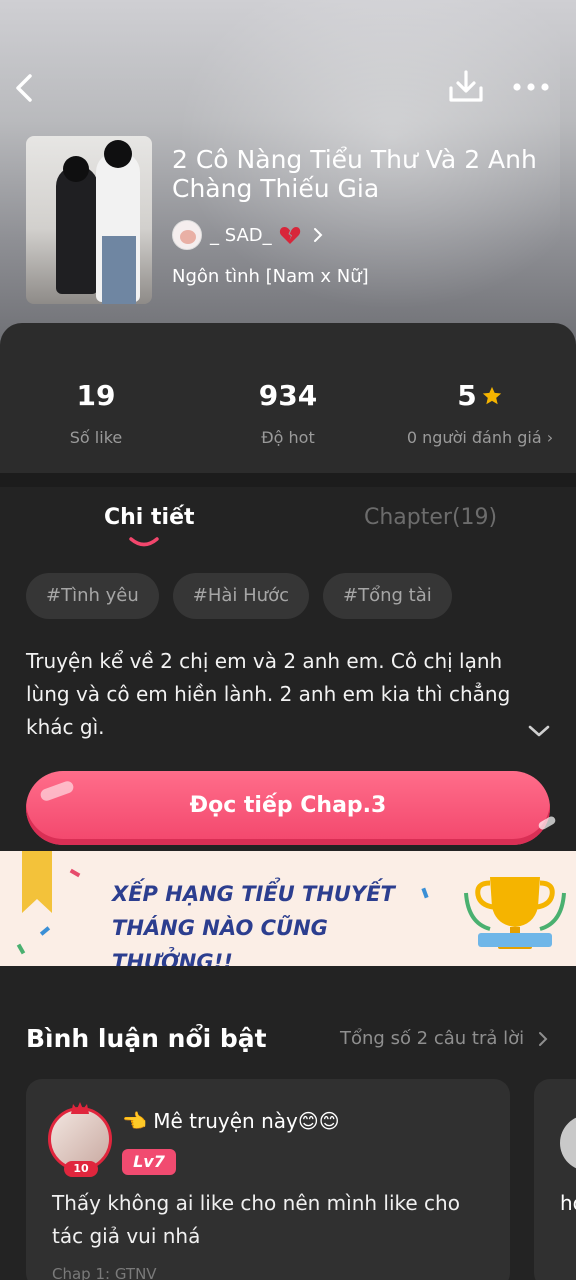 This screenshot has width=576, height=1280. Describe the element at coordinates (96, 437) in the screenshot. I see `likes-label: Số like` at that location.